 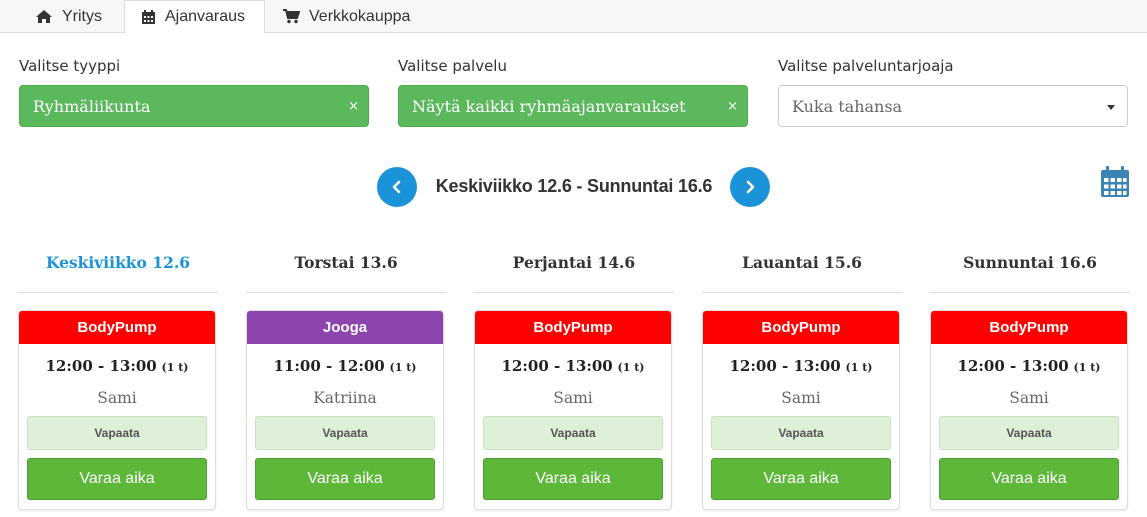 I want to click on type-clear-icon: ×, so click(x=353, y=106).